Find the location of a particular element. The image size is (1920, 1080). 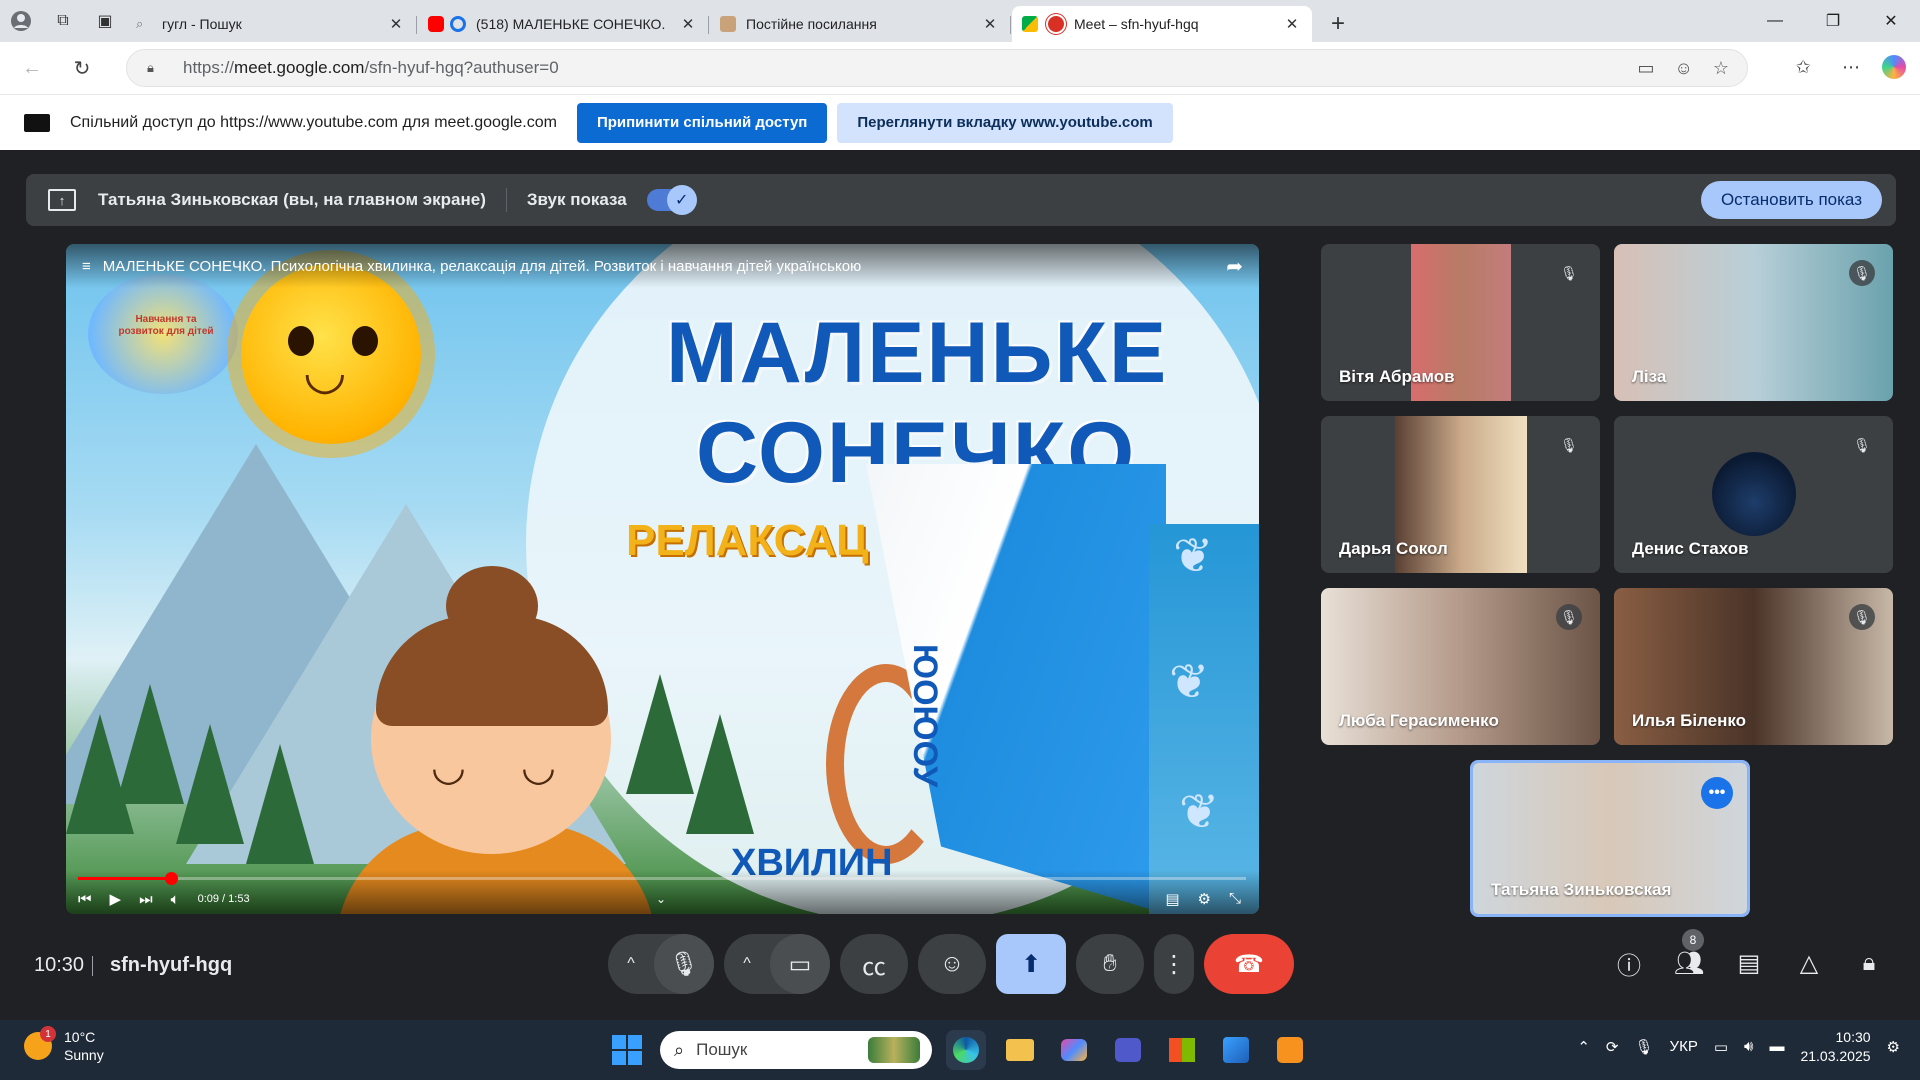

participant-tile: Люба Герасименко 🎙︎ is located at coordinates (1460, 666).